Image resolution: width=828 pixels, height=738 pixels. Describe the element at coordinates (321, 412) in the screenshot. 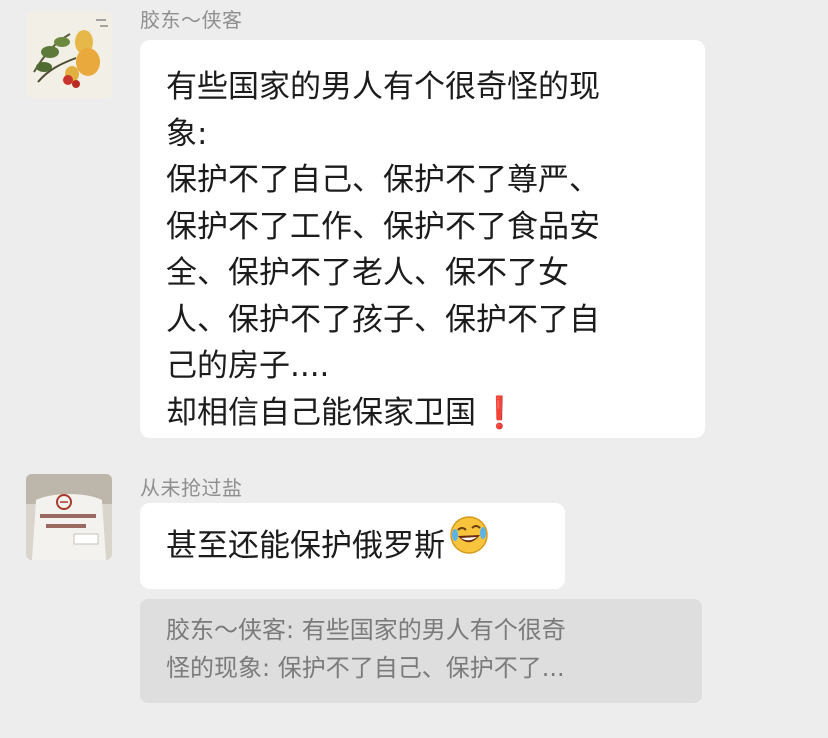

I see `message-text-line: 却相信自己能保家卫国` at that location.